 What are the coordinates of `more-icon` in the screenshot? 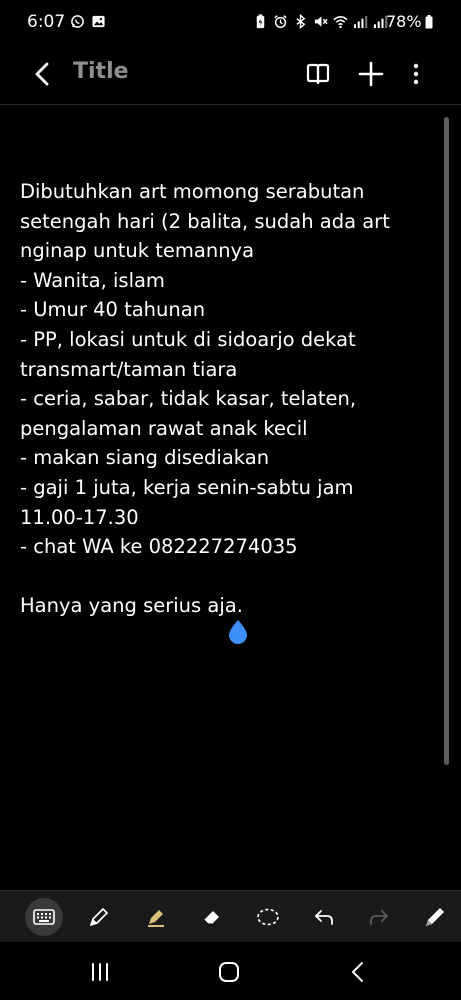 It's located at (416, 74).